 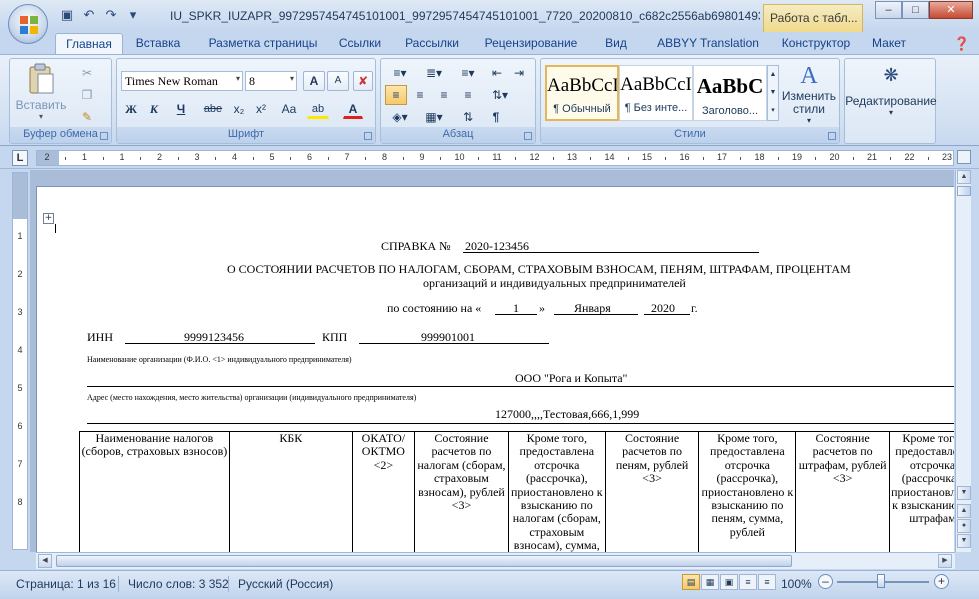 I want to click on scroll-right-icon: ▶, so click(x=945, y=561).